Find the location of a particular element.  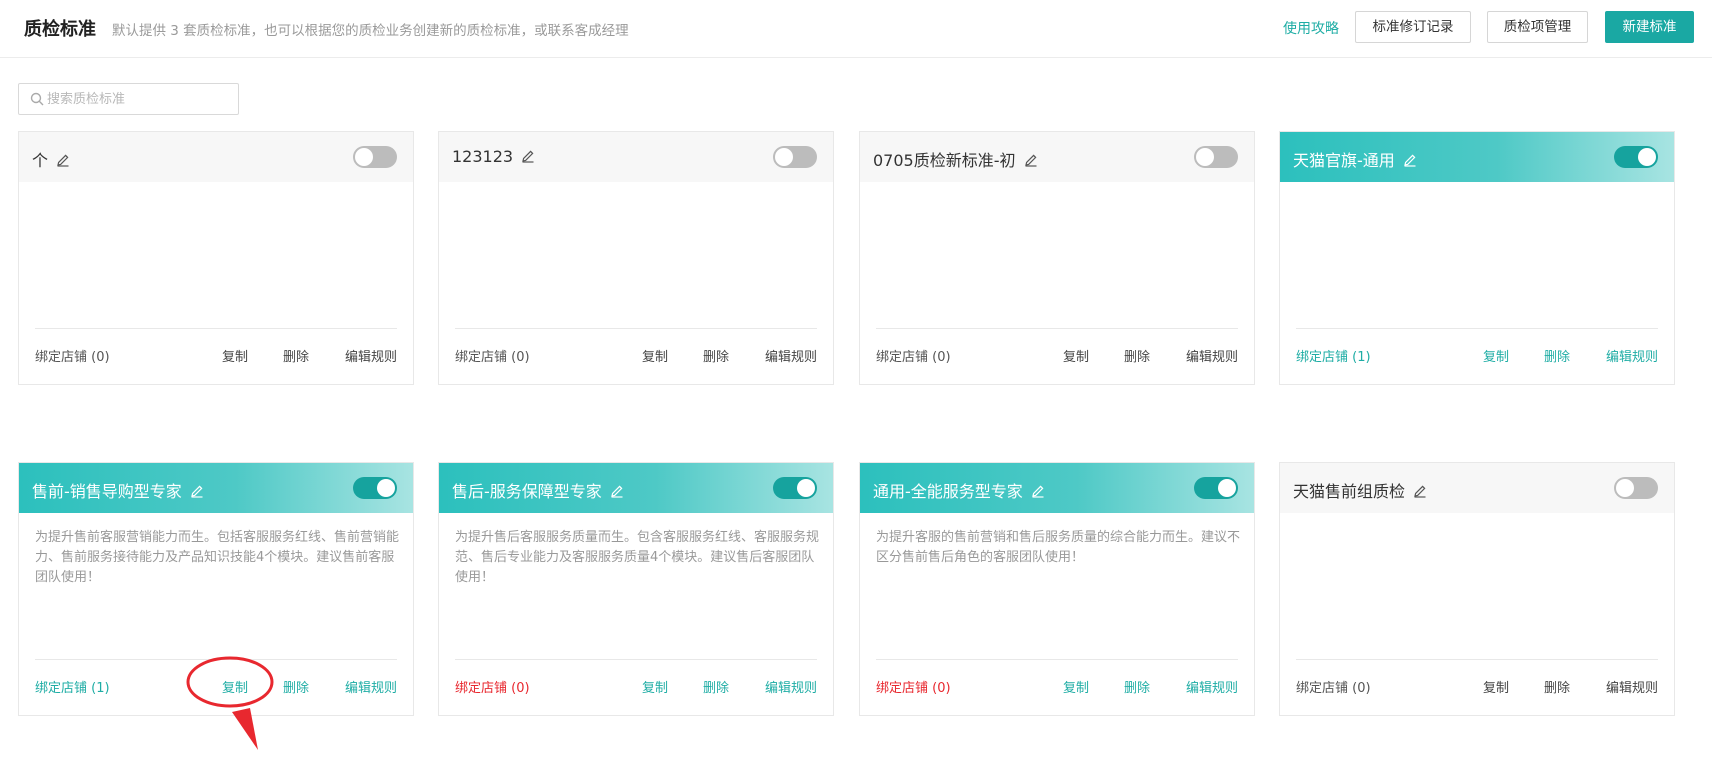

card-title: 售后-服务保障型专家 is located at coordinates (538, 490).